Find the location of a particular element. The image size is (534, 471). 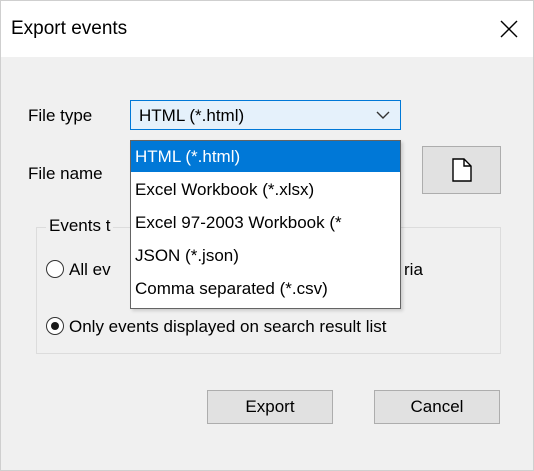

events-group-label: Events t is located at coordinates (80, 226).